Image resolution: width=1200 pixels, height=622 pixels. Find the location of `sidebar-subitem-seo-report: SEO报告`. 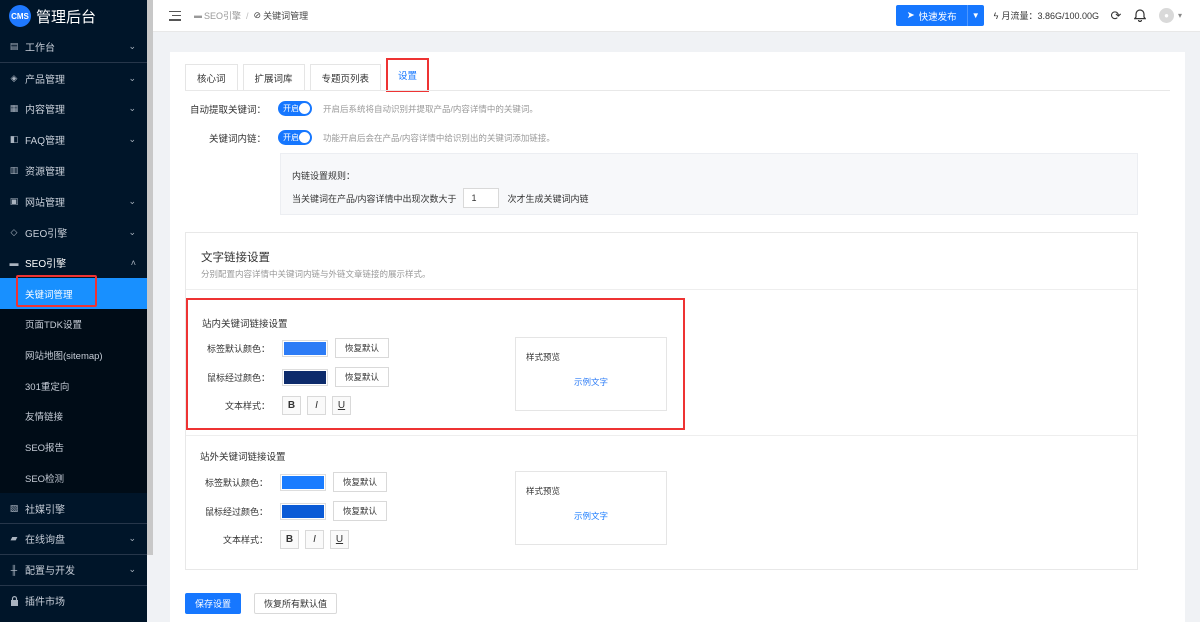

sidebar-subitem-seo-report: SEO报告 is located at coordinates (73, 447).